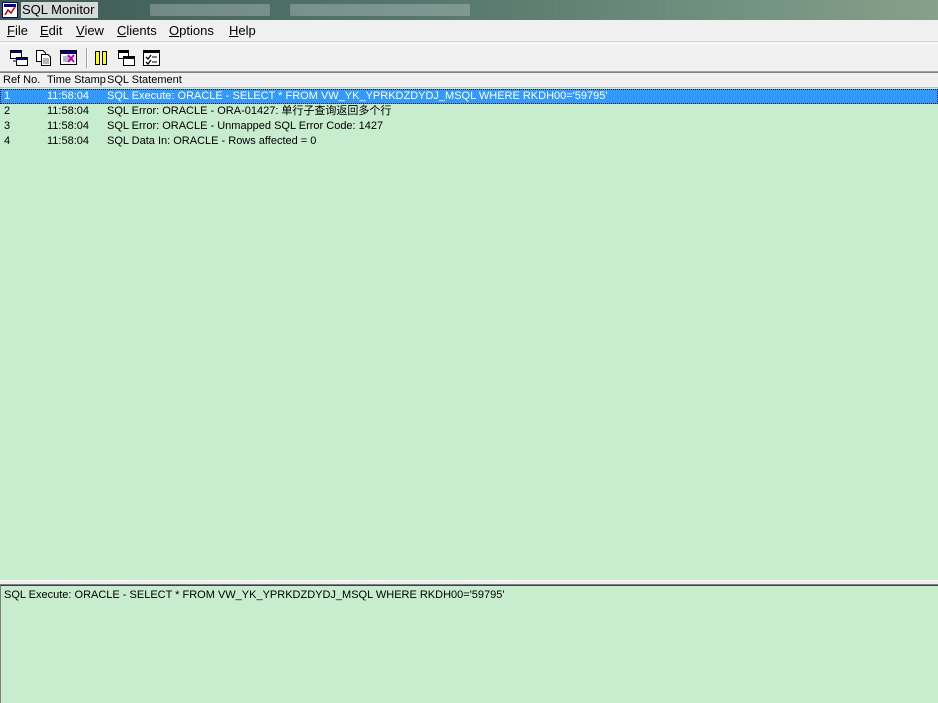  I want to click on row-ref-no: 1, so click(7, 96).